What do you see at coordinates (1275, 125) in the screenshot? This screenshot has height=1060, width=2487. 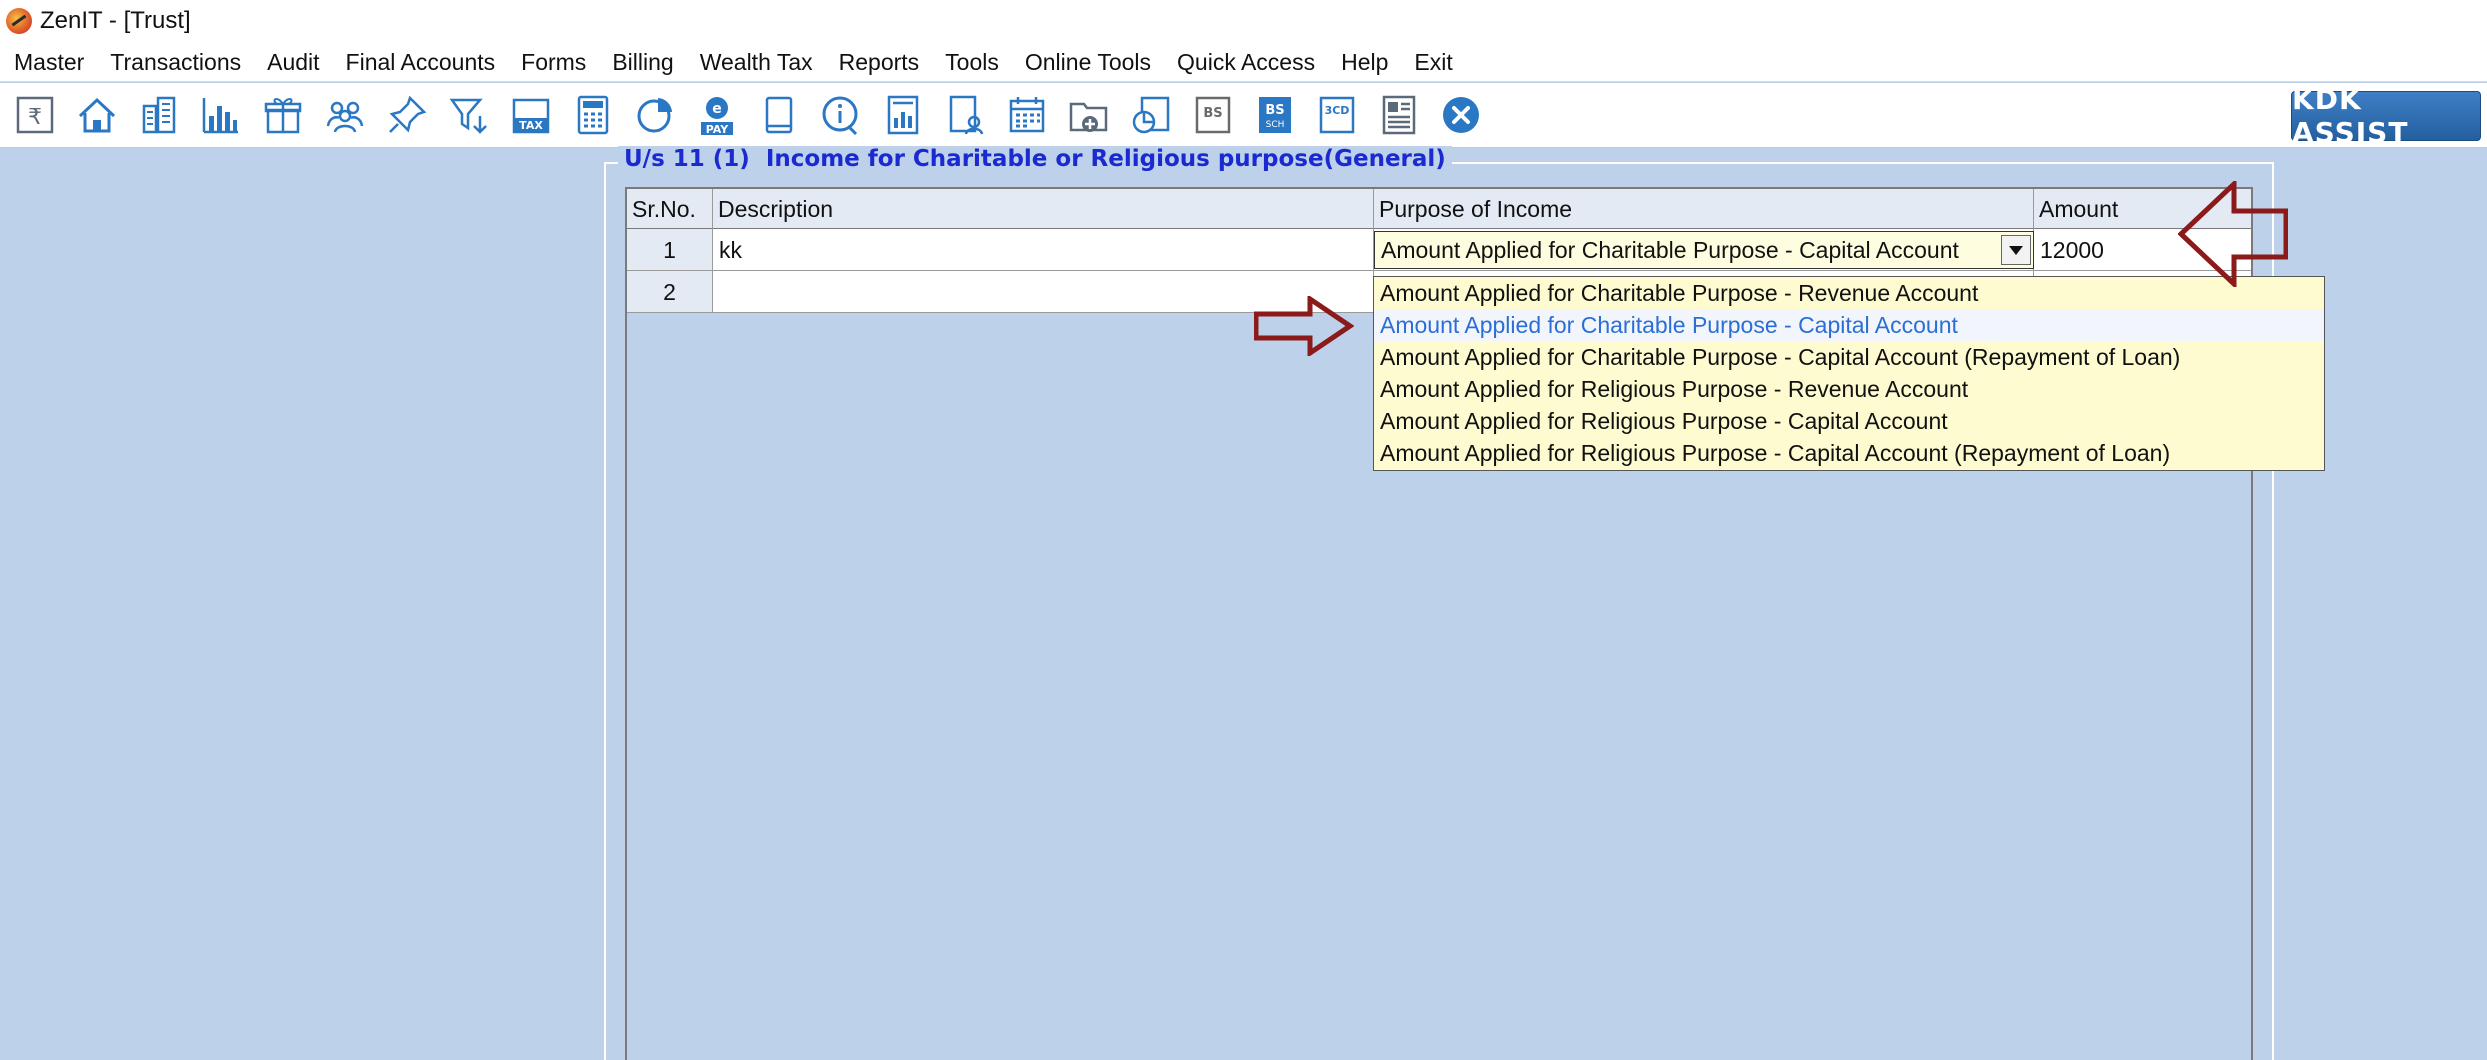 I see `sch-icon-label: SCH` at bounding box center [1275, 125].